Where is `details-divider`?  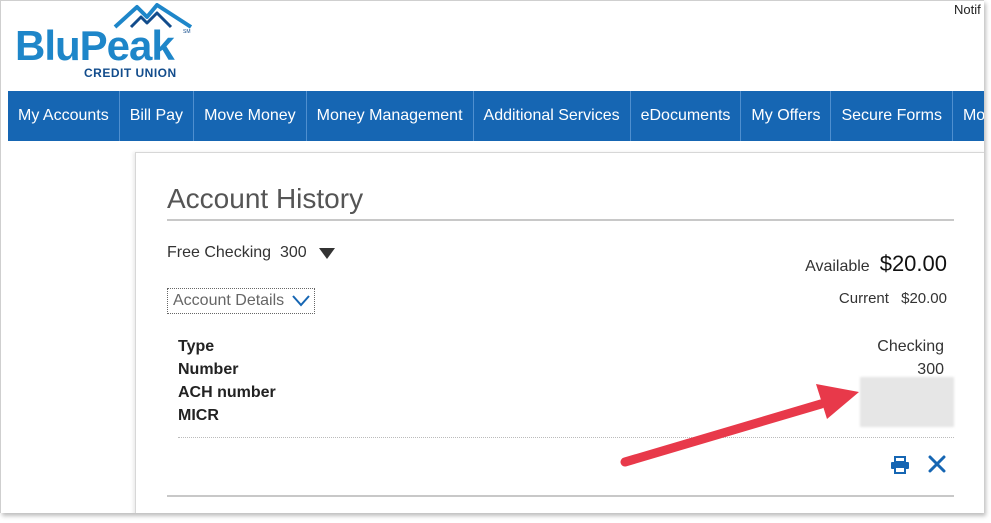 details-divider is located at coordinates (566, 437).